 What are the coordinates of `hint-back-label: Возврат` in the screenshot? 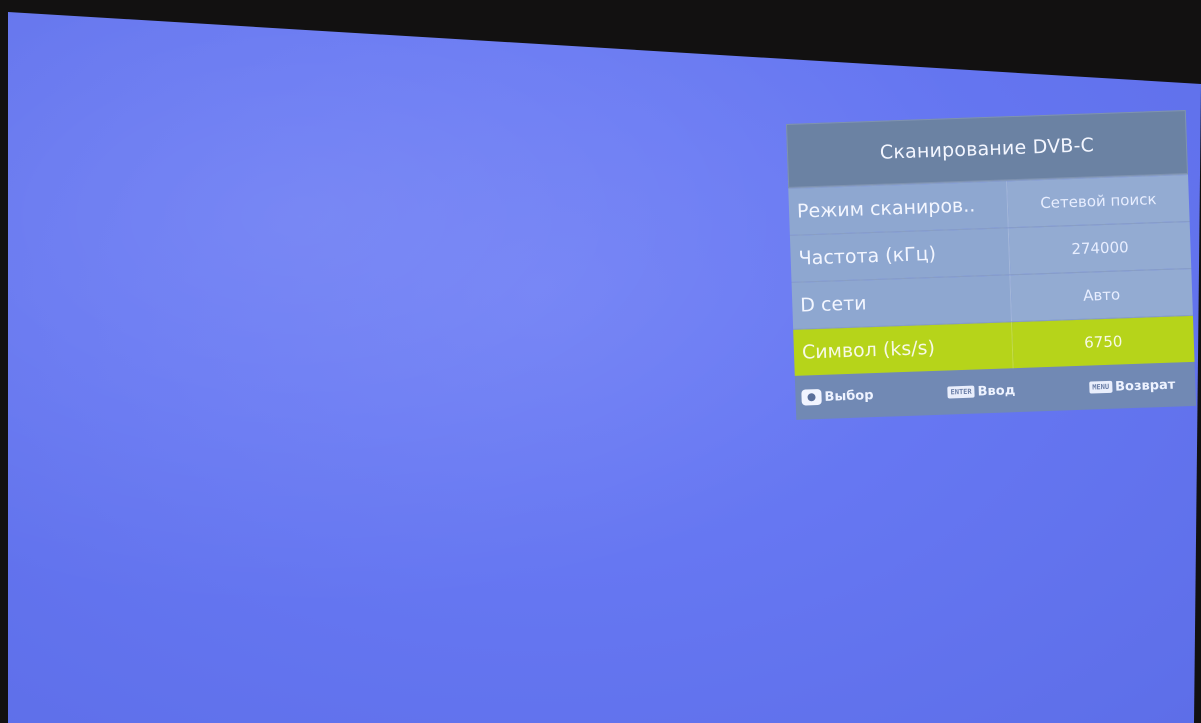 It's located at (1145, 386).